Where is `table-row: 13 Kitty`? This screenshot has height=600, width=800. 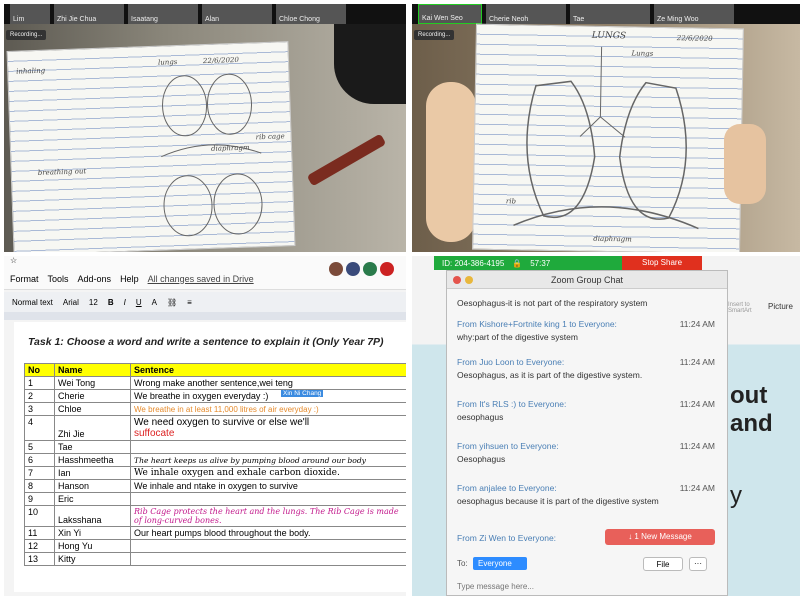
table-row: 13 Kitty is located at coordinates (215, 559).